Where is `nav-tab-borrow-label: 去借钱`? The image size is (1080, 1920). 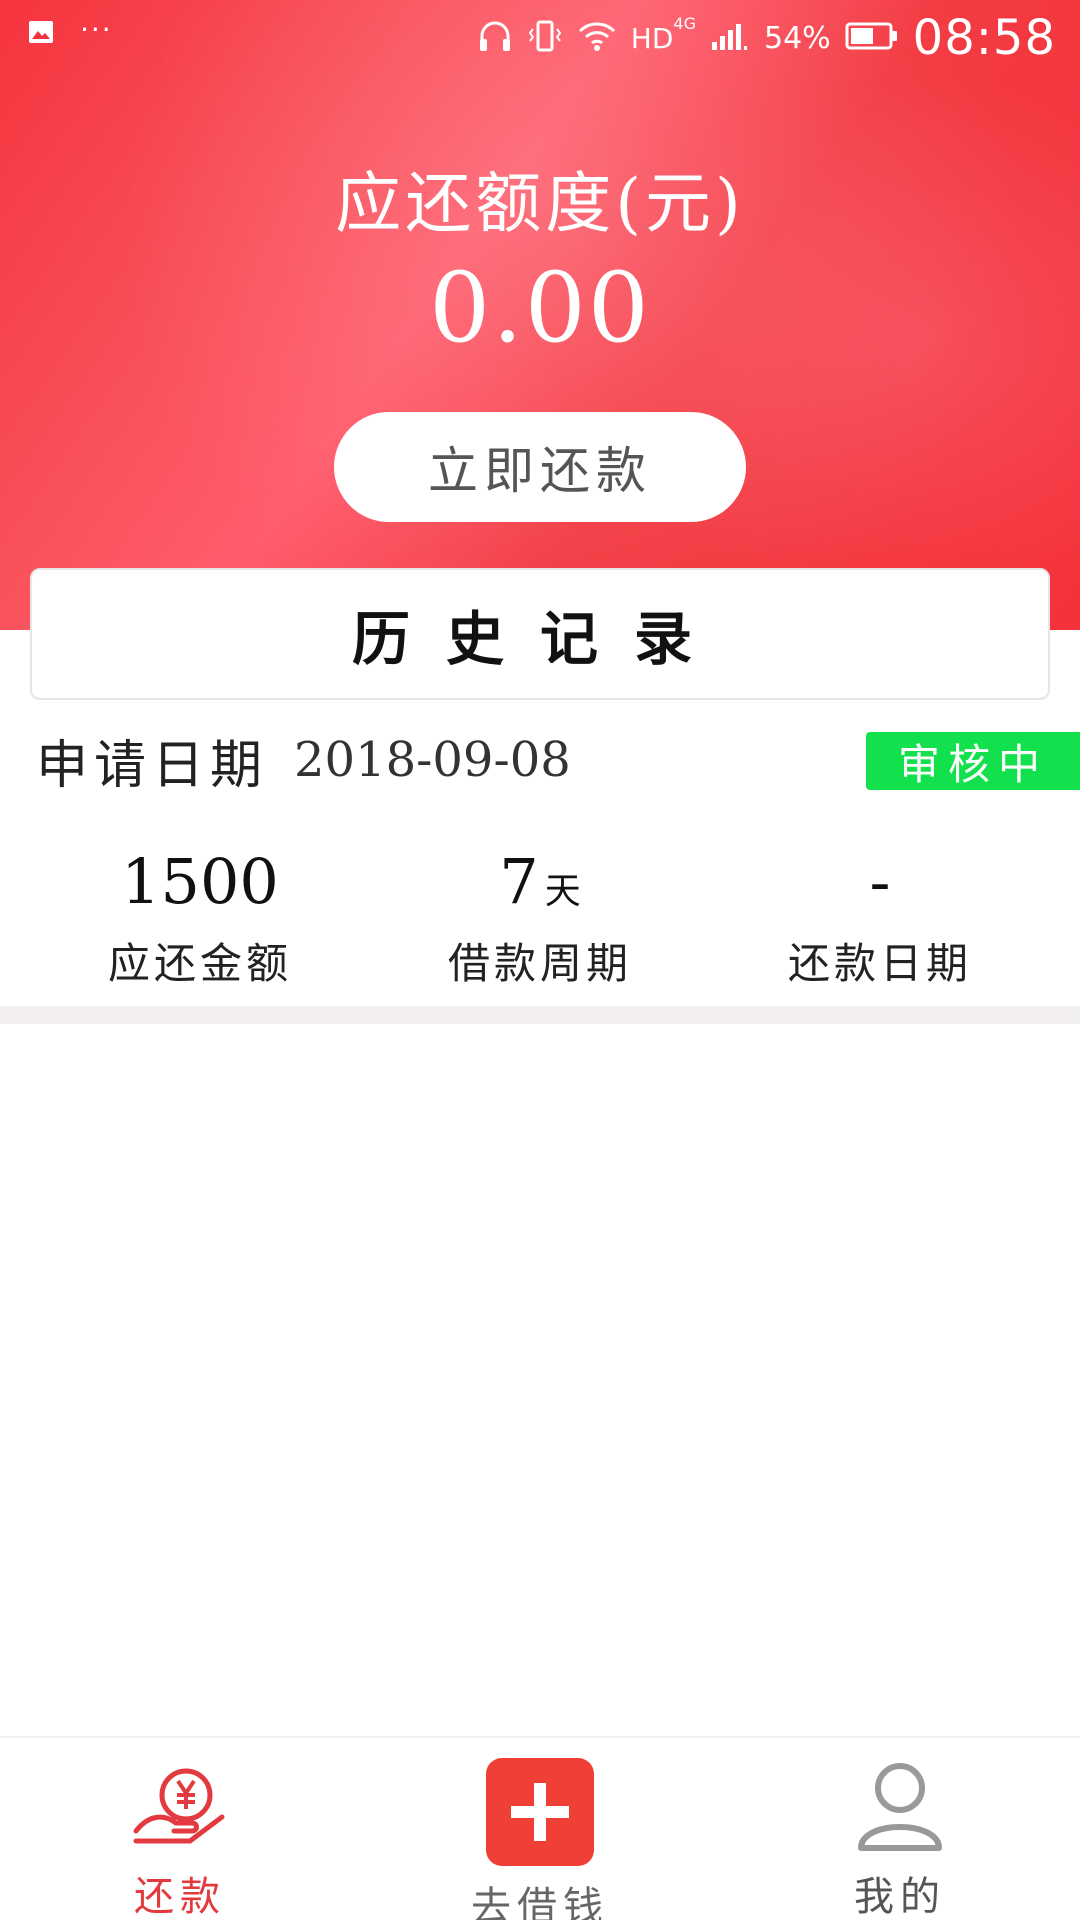
nav-tab-borrow-label: 去借钱 is located at coordinates (540, 1902).